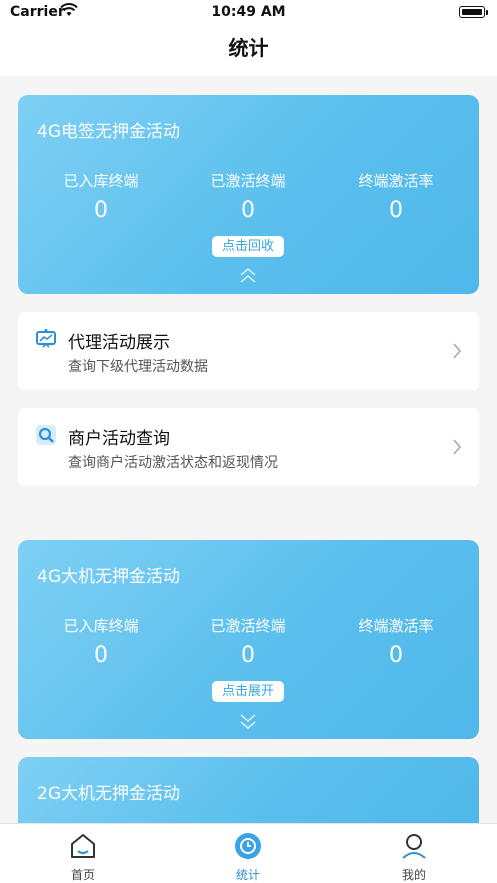  Describe the element at coordinates (46, 338) in the screenshot. I see `agent-display-icon` at that location.